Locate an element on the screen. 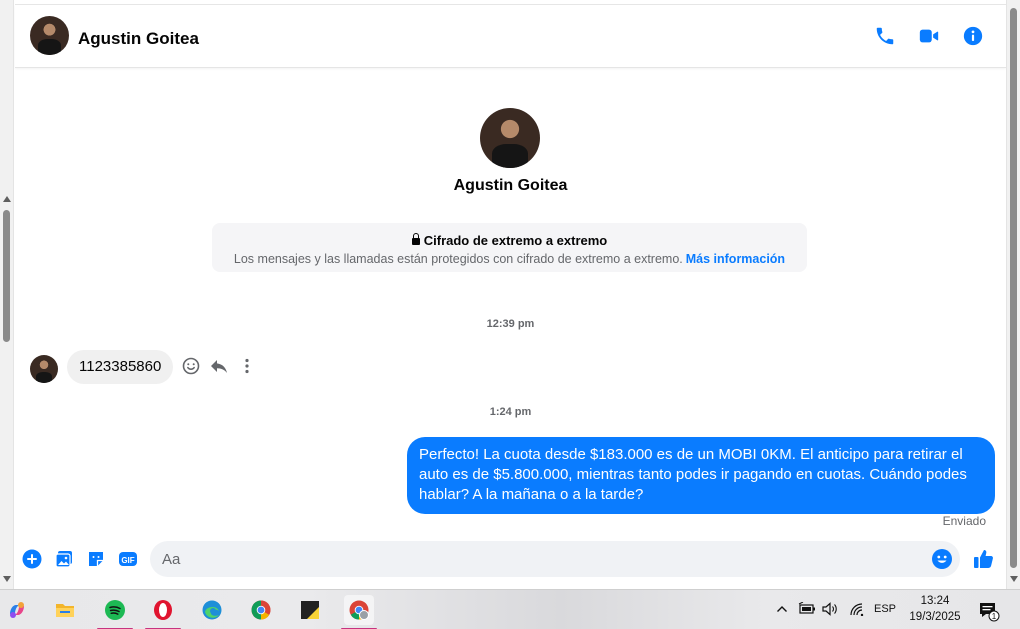 Image resolution: width=1020 pixels, height=629 pixels. file-explorer-app is located at coordinates (65, 610).